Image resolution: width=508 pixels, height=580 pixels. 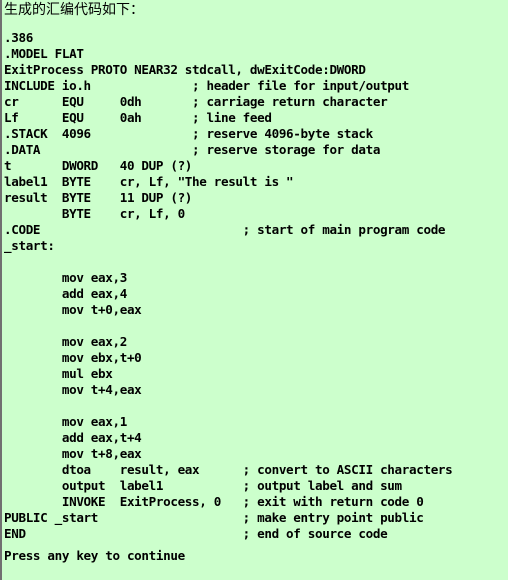 What do you see at coordinates (65, 421) in the screenshot?
I see `code-line: mov eax,1` at bounding box center [65, 421].